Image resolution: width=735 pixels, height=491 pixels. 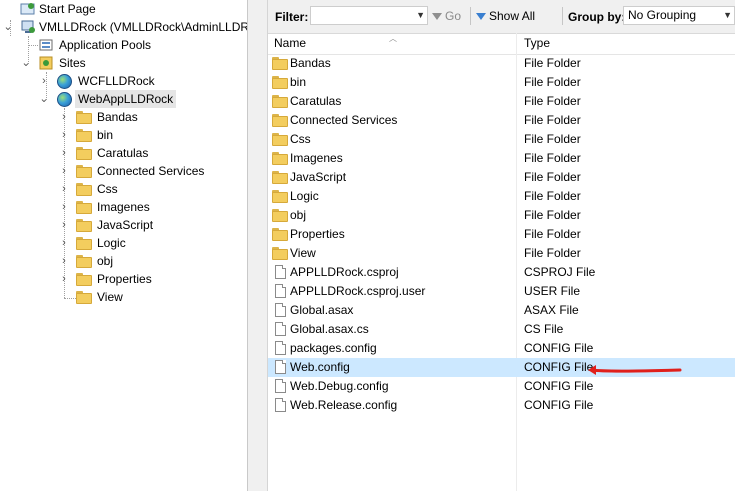 I want to click on column-header-name: Name, so click(x=290, y=43).